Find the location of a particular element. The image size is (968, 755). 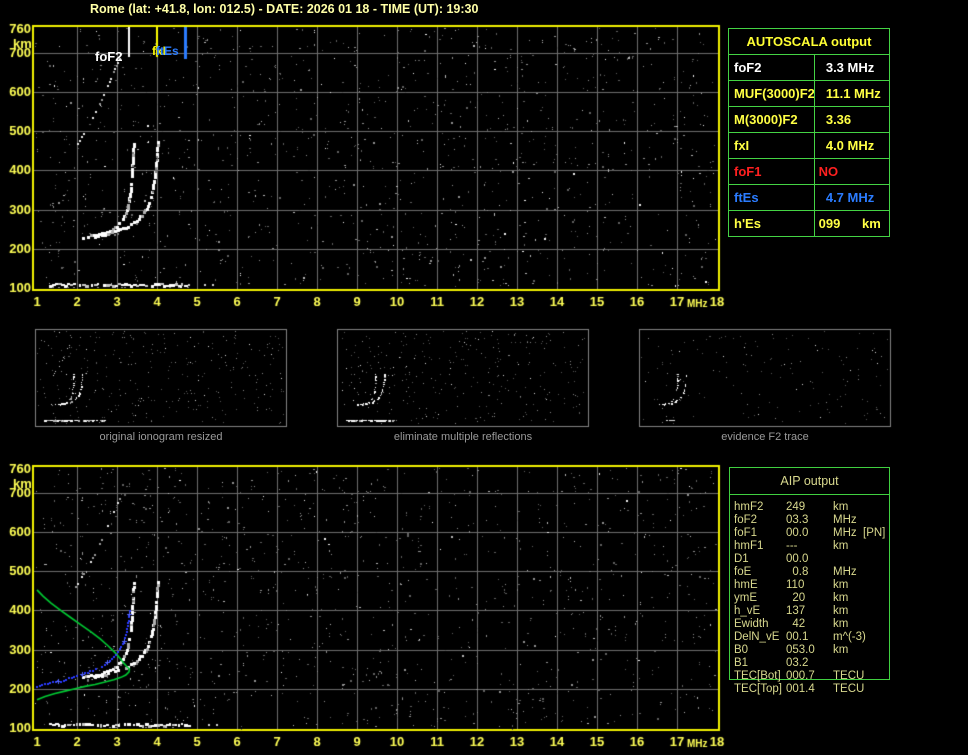

table-row: TEC[Top] 001.4 TECU is located at coordinates (809, 689).